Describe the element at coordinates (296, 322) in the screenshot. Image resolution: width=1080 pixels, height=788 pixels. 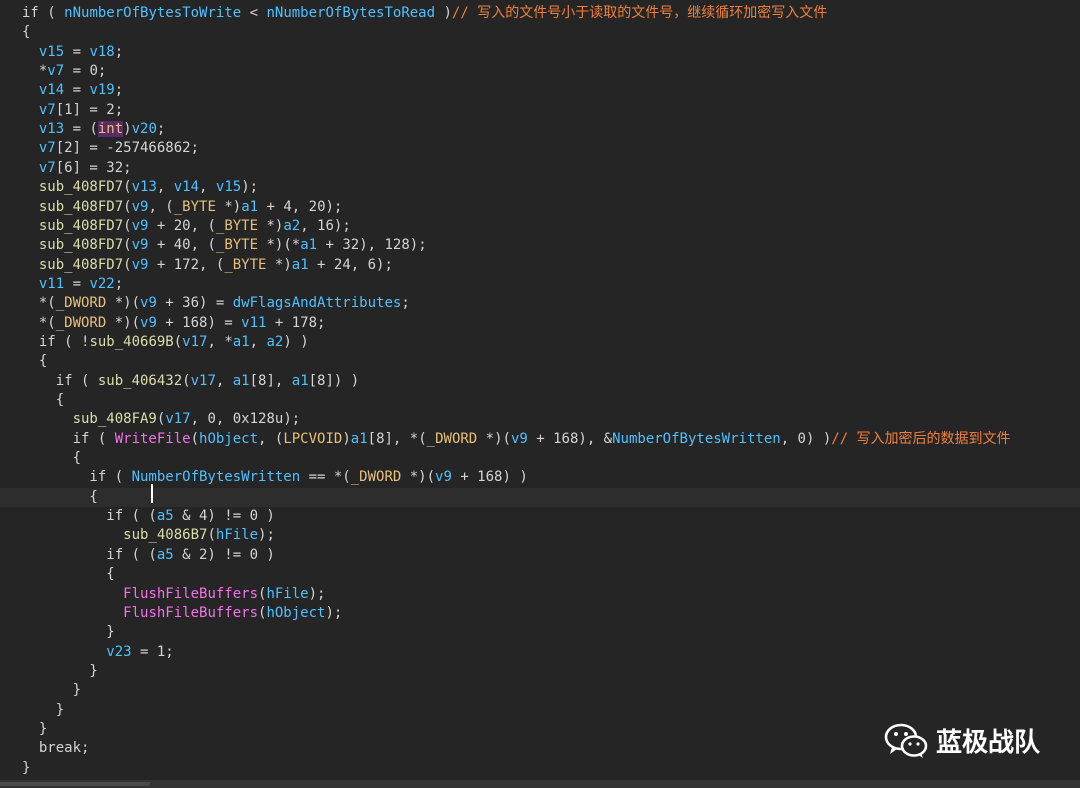
I see `code-token: + 178;` at that location.